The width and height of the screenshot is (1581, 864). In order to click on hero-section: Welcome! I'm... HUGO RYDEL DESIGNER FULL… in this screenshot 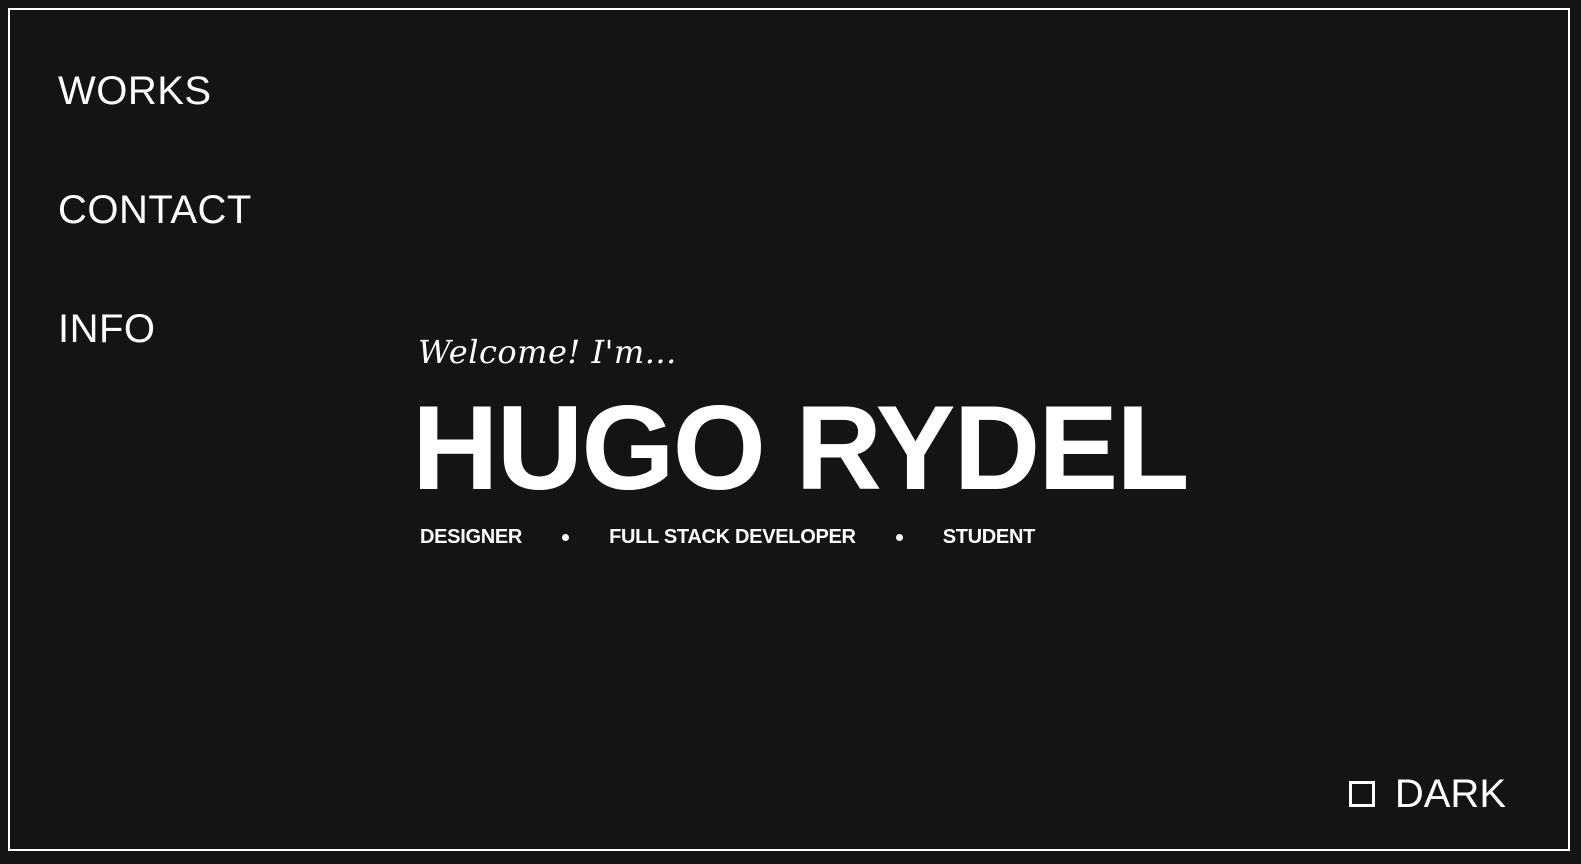, I will do `click(801, 439)`.